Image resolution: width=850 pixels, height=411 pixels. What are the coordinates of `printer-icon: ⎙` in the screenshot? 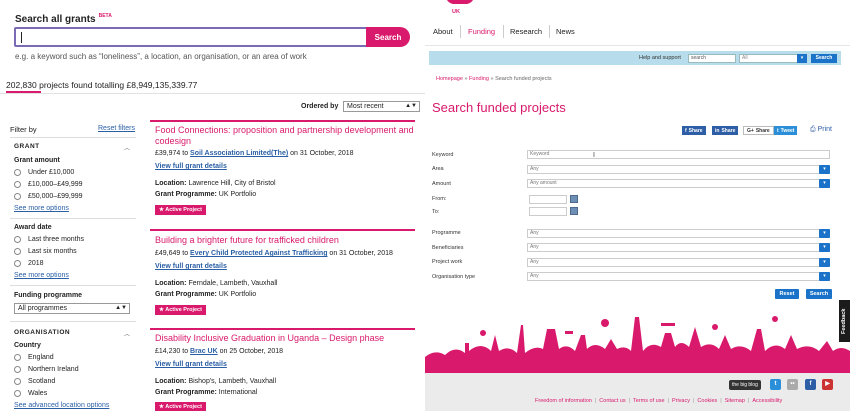 It's located at (813, 129).